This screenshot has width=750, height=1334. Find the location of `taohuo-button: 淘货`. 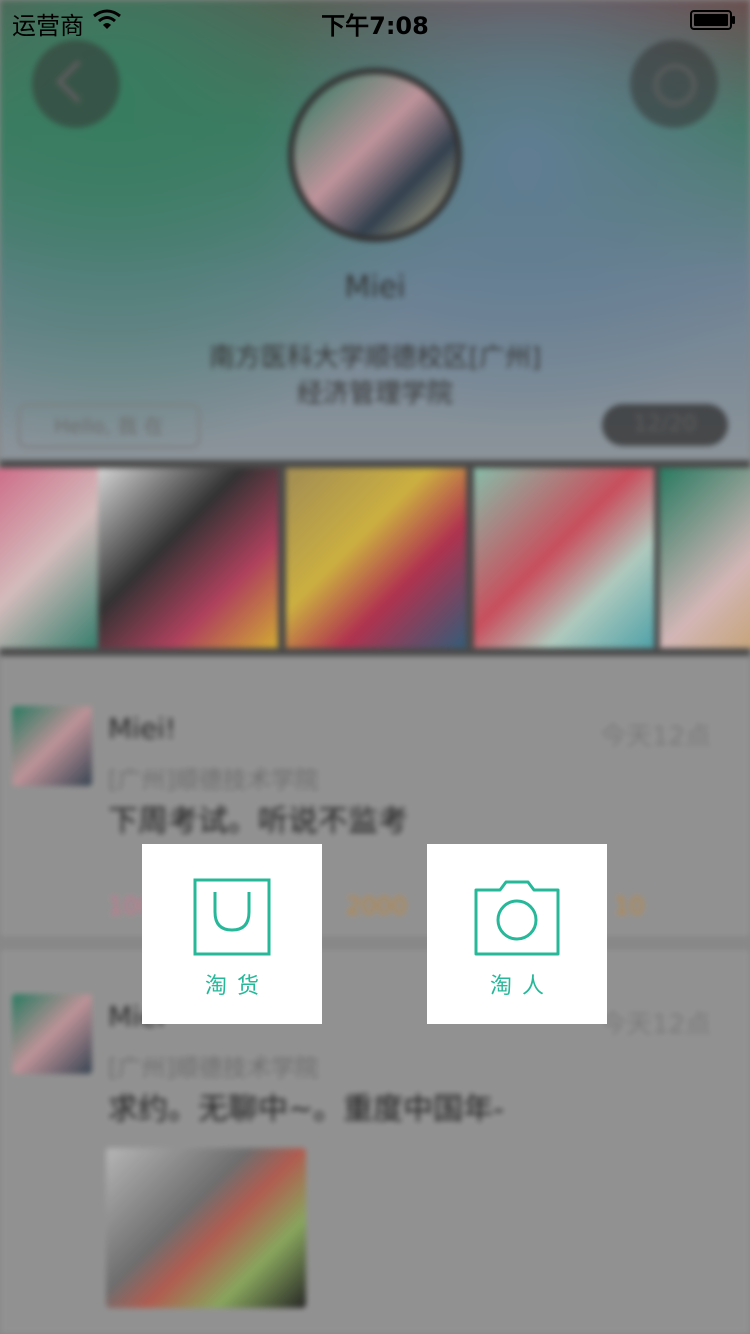

taohuo-button: 淘货 is located at coordinates (232, 934).